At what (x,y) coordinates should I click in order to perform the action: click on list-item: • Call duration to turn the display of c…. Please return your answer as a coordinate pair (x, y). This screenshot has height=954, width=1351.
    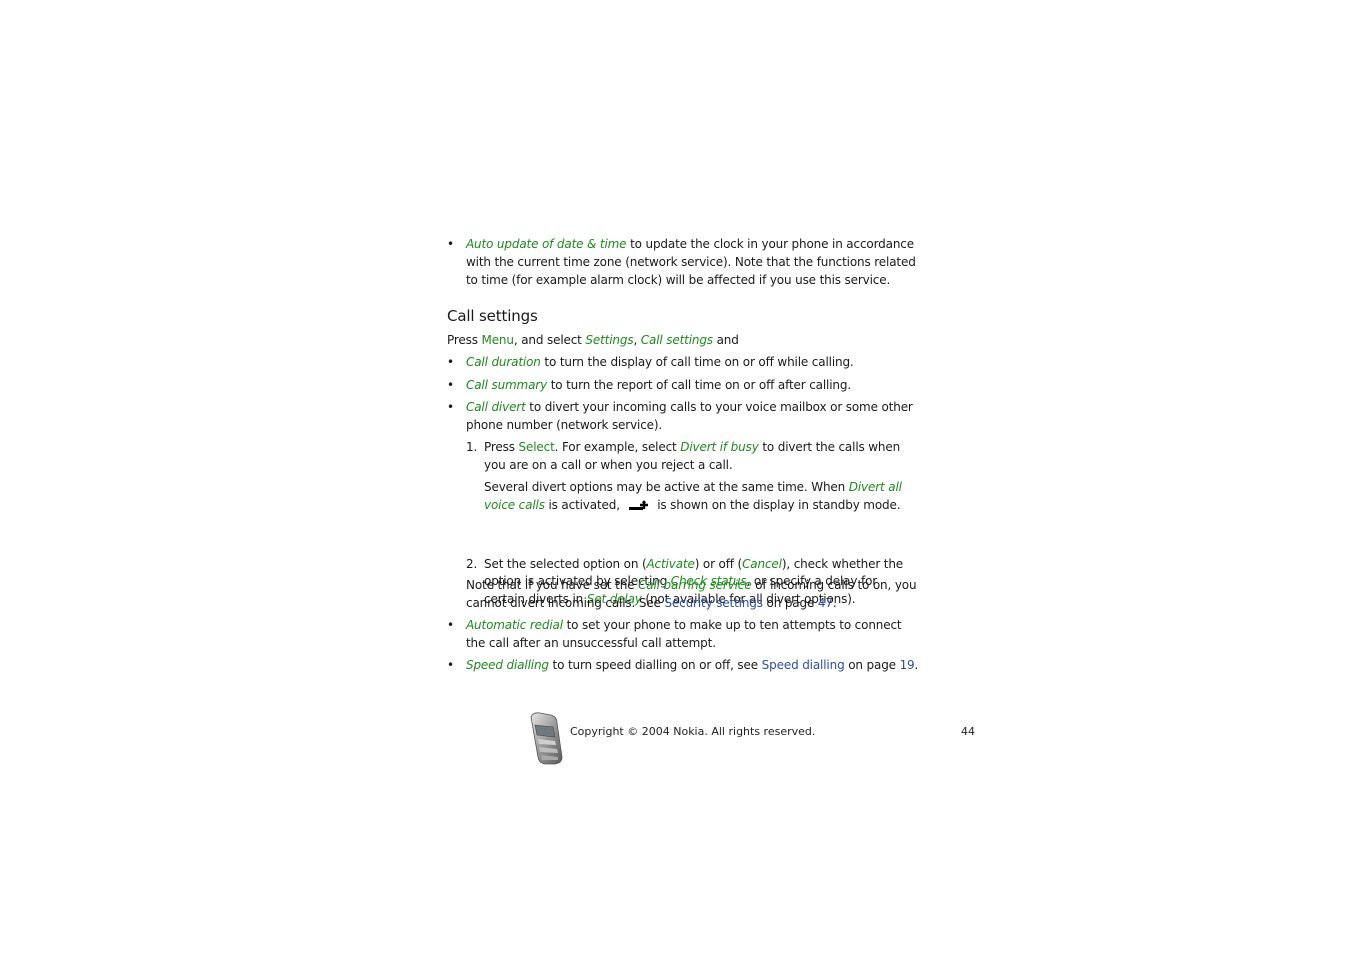
    Looking at the image, I should click on (691, 363).